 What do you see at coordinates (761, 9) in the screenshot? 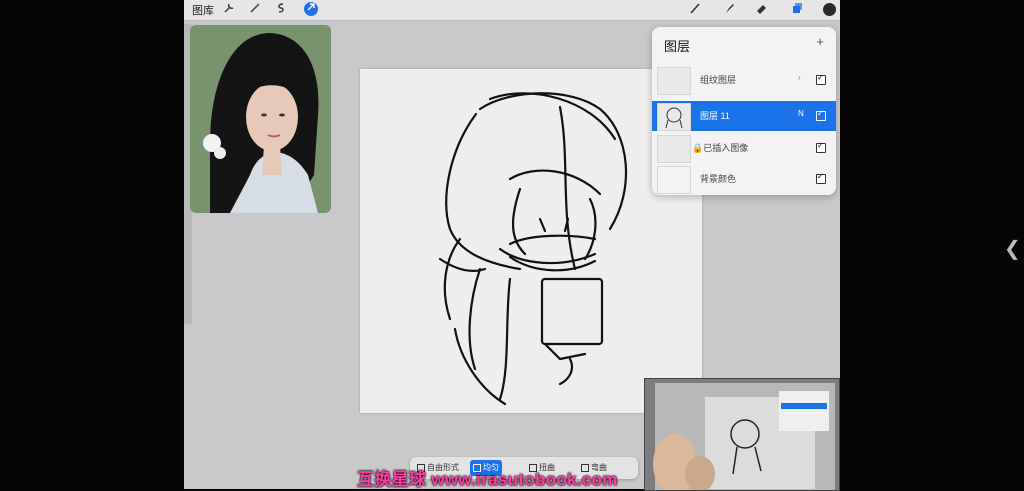
I see `eraser-icon` at bounding box center [761, 9].